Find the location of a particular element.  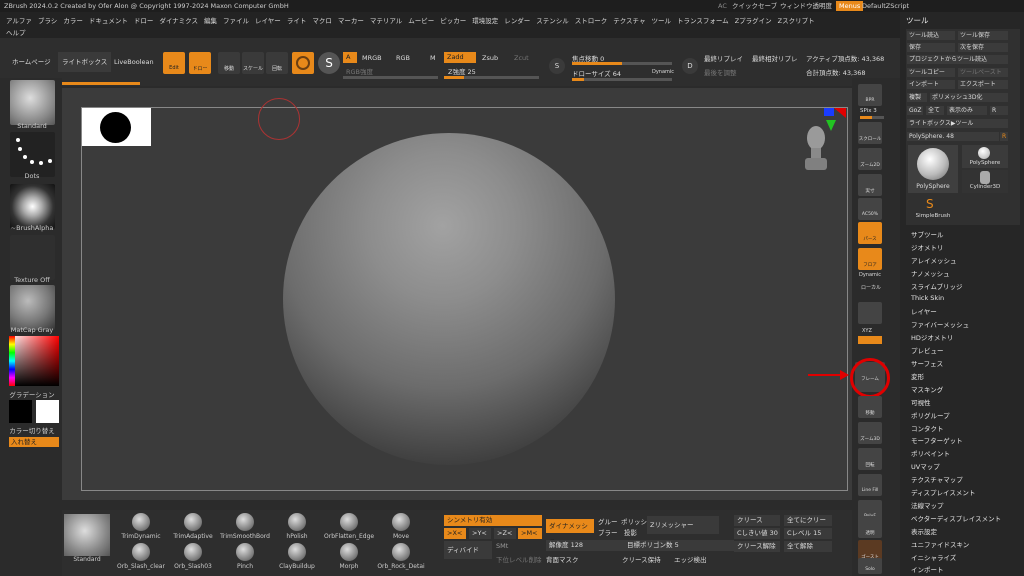

subpalette-item: UVマップ is located at coordinates (925, 466).